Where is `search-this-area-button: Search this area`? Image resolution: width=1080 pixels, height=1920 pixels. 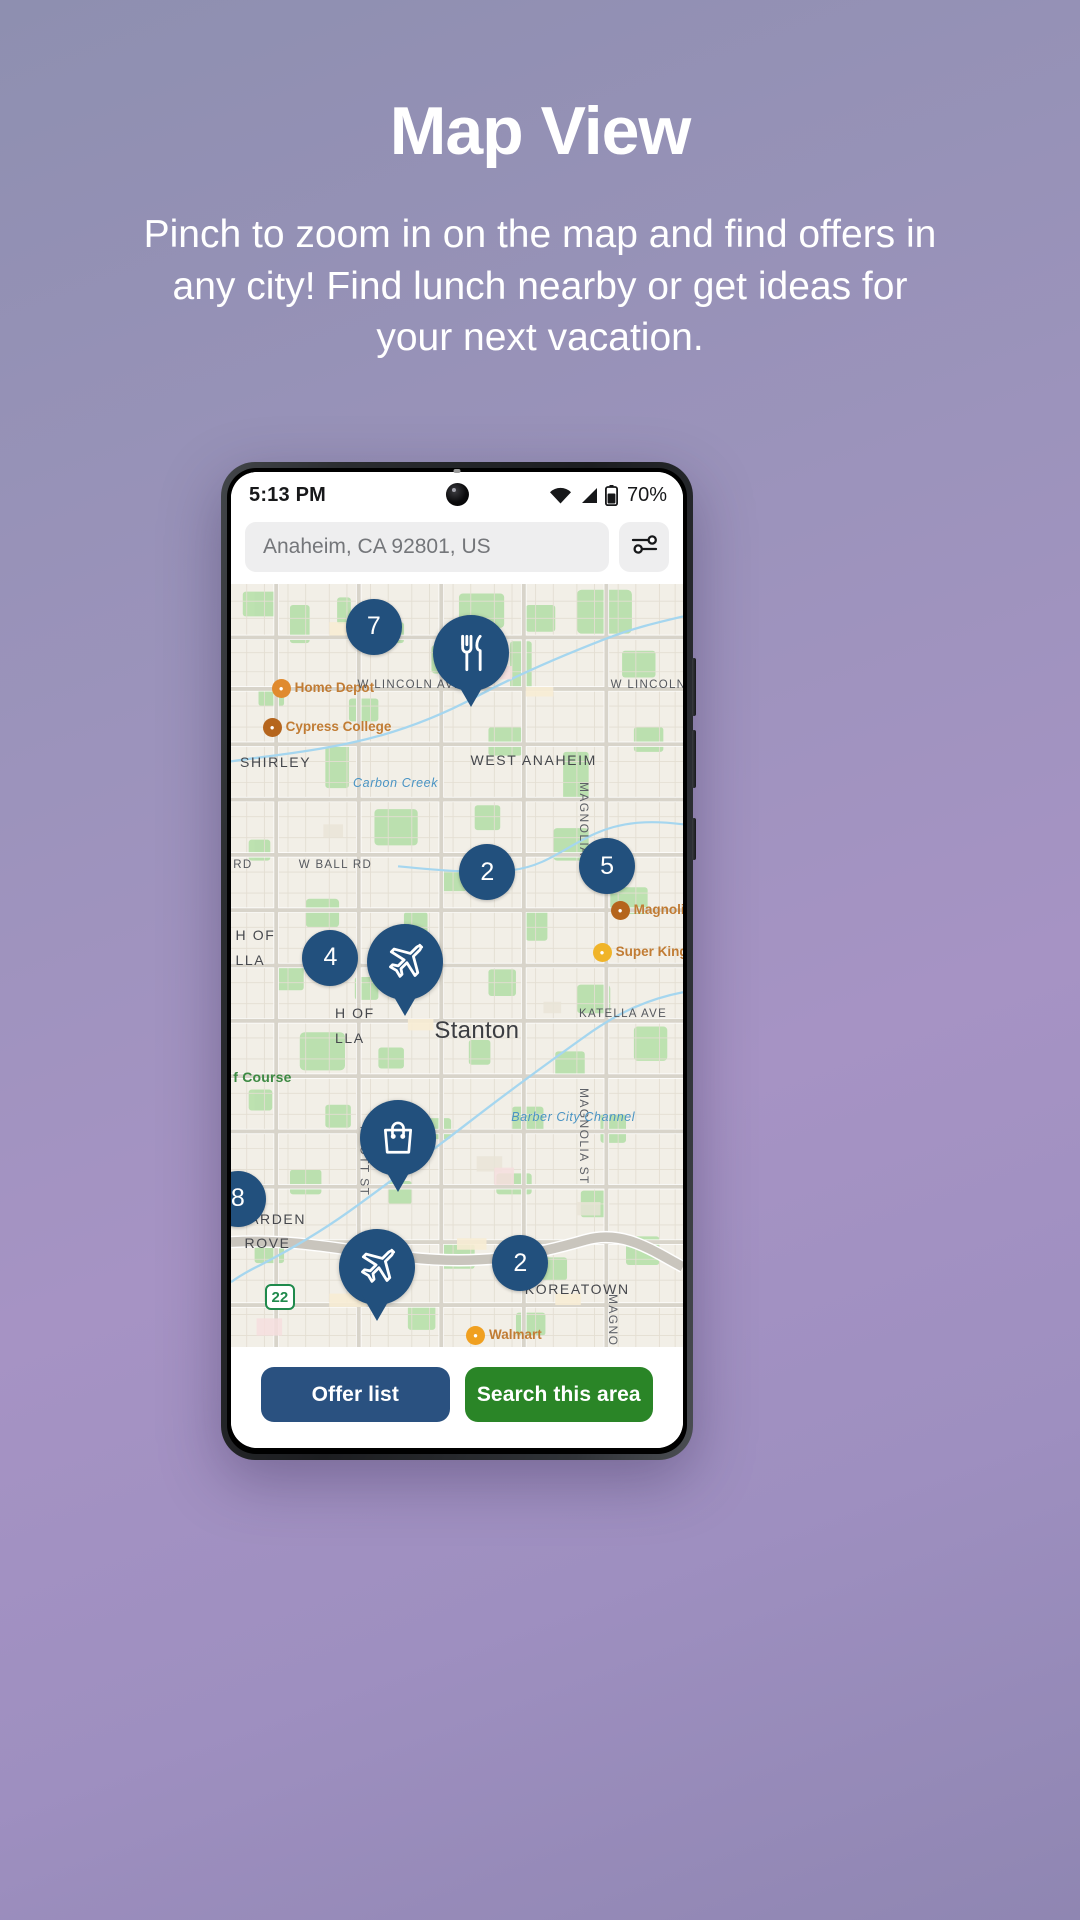 search-this-area-button: Search this area is located at coordinates (558, 1394).